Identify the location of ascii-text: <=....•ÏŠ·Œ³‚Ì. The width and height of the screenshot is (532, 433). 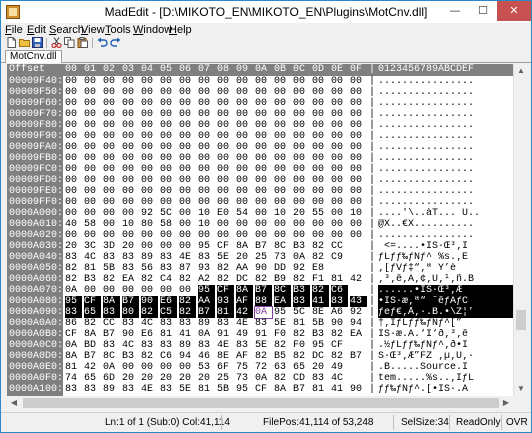
(445, 246).